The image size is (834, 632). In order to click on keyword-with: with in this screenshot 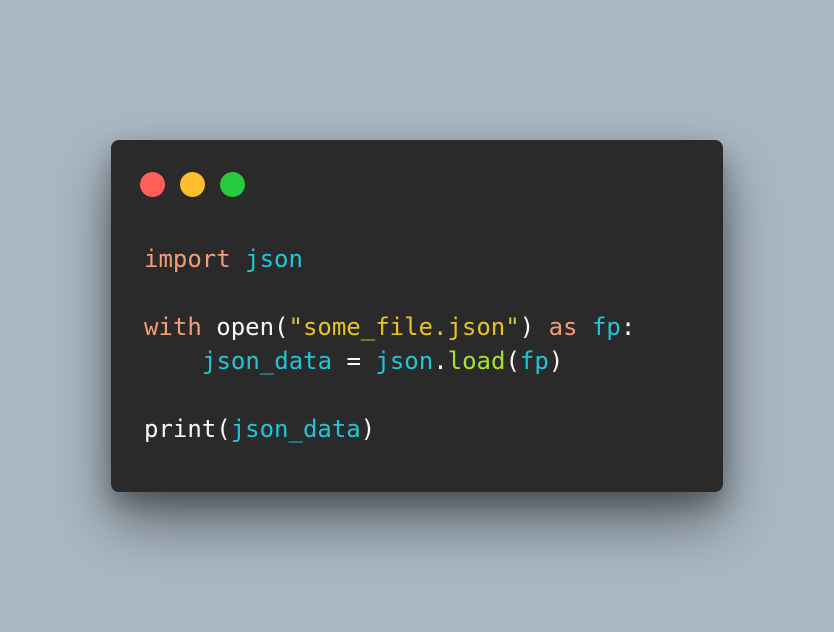, I will do `click(173, 327)`.